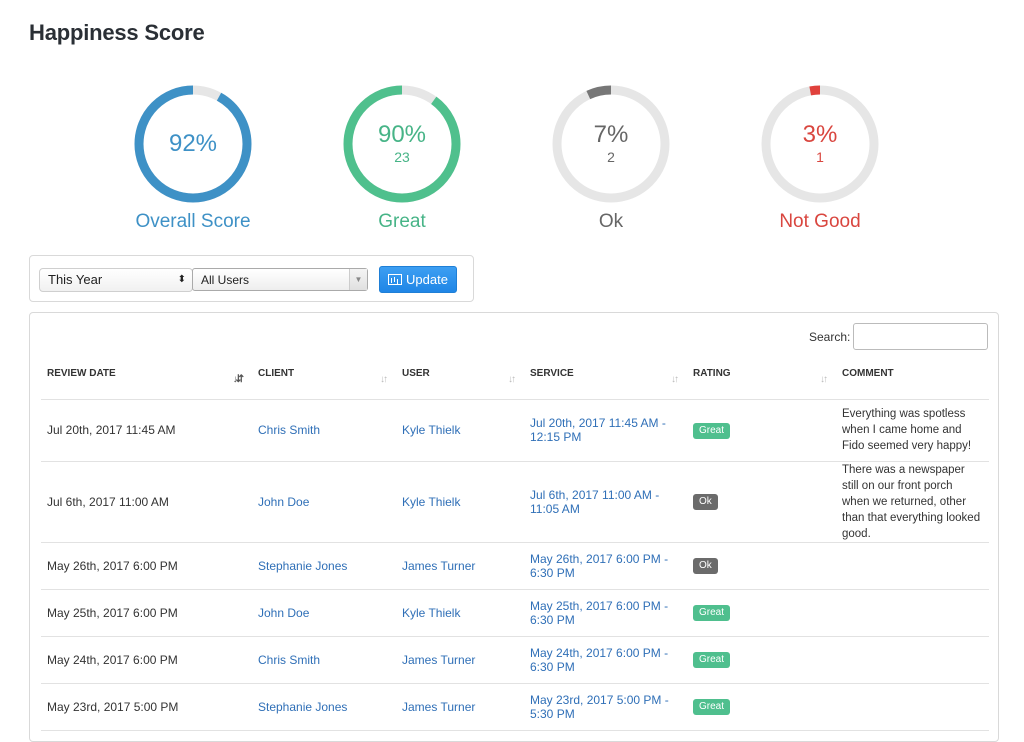 The width and height of the screenshot is (1024, 742). I want to click on gauge-label: Not Good, so click(820, 221).